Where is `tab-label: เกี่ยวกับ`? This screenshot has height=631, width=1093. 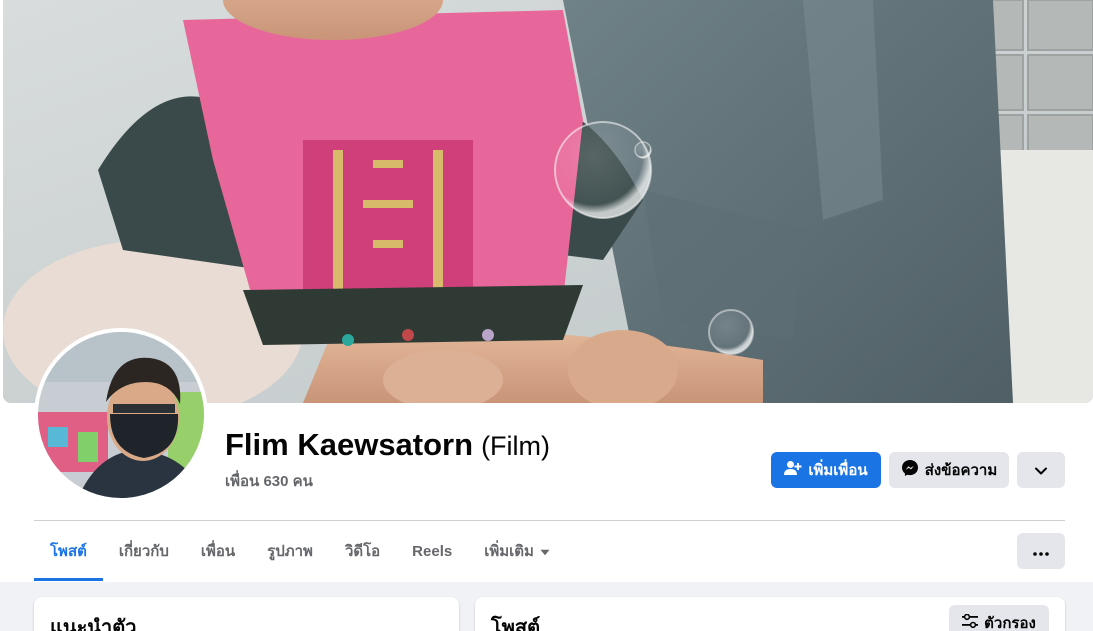 tab-label: เกี่ยวกับ is located at coordinates (143, 551).